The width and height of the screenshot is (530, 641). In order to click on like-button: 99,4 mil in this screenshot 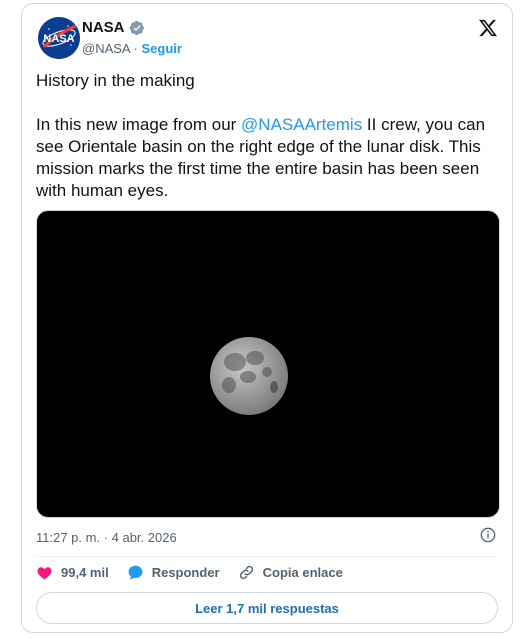, I will do `click(72, 572)`.